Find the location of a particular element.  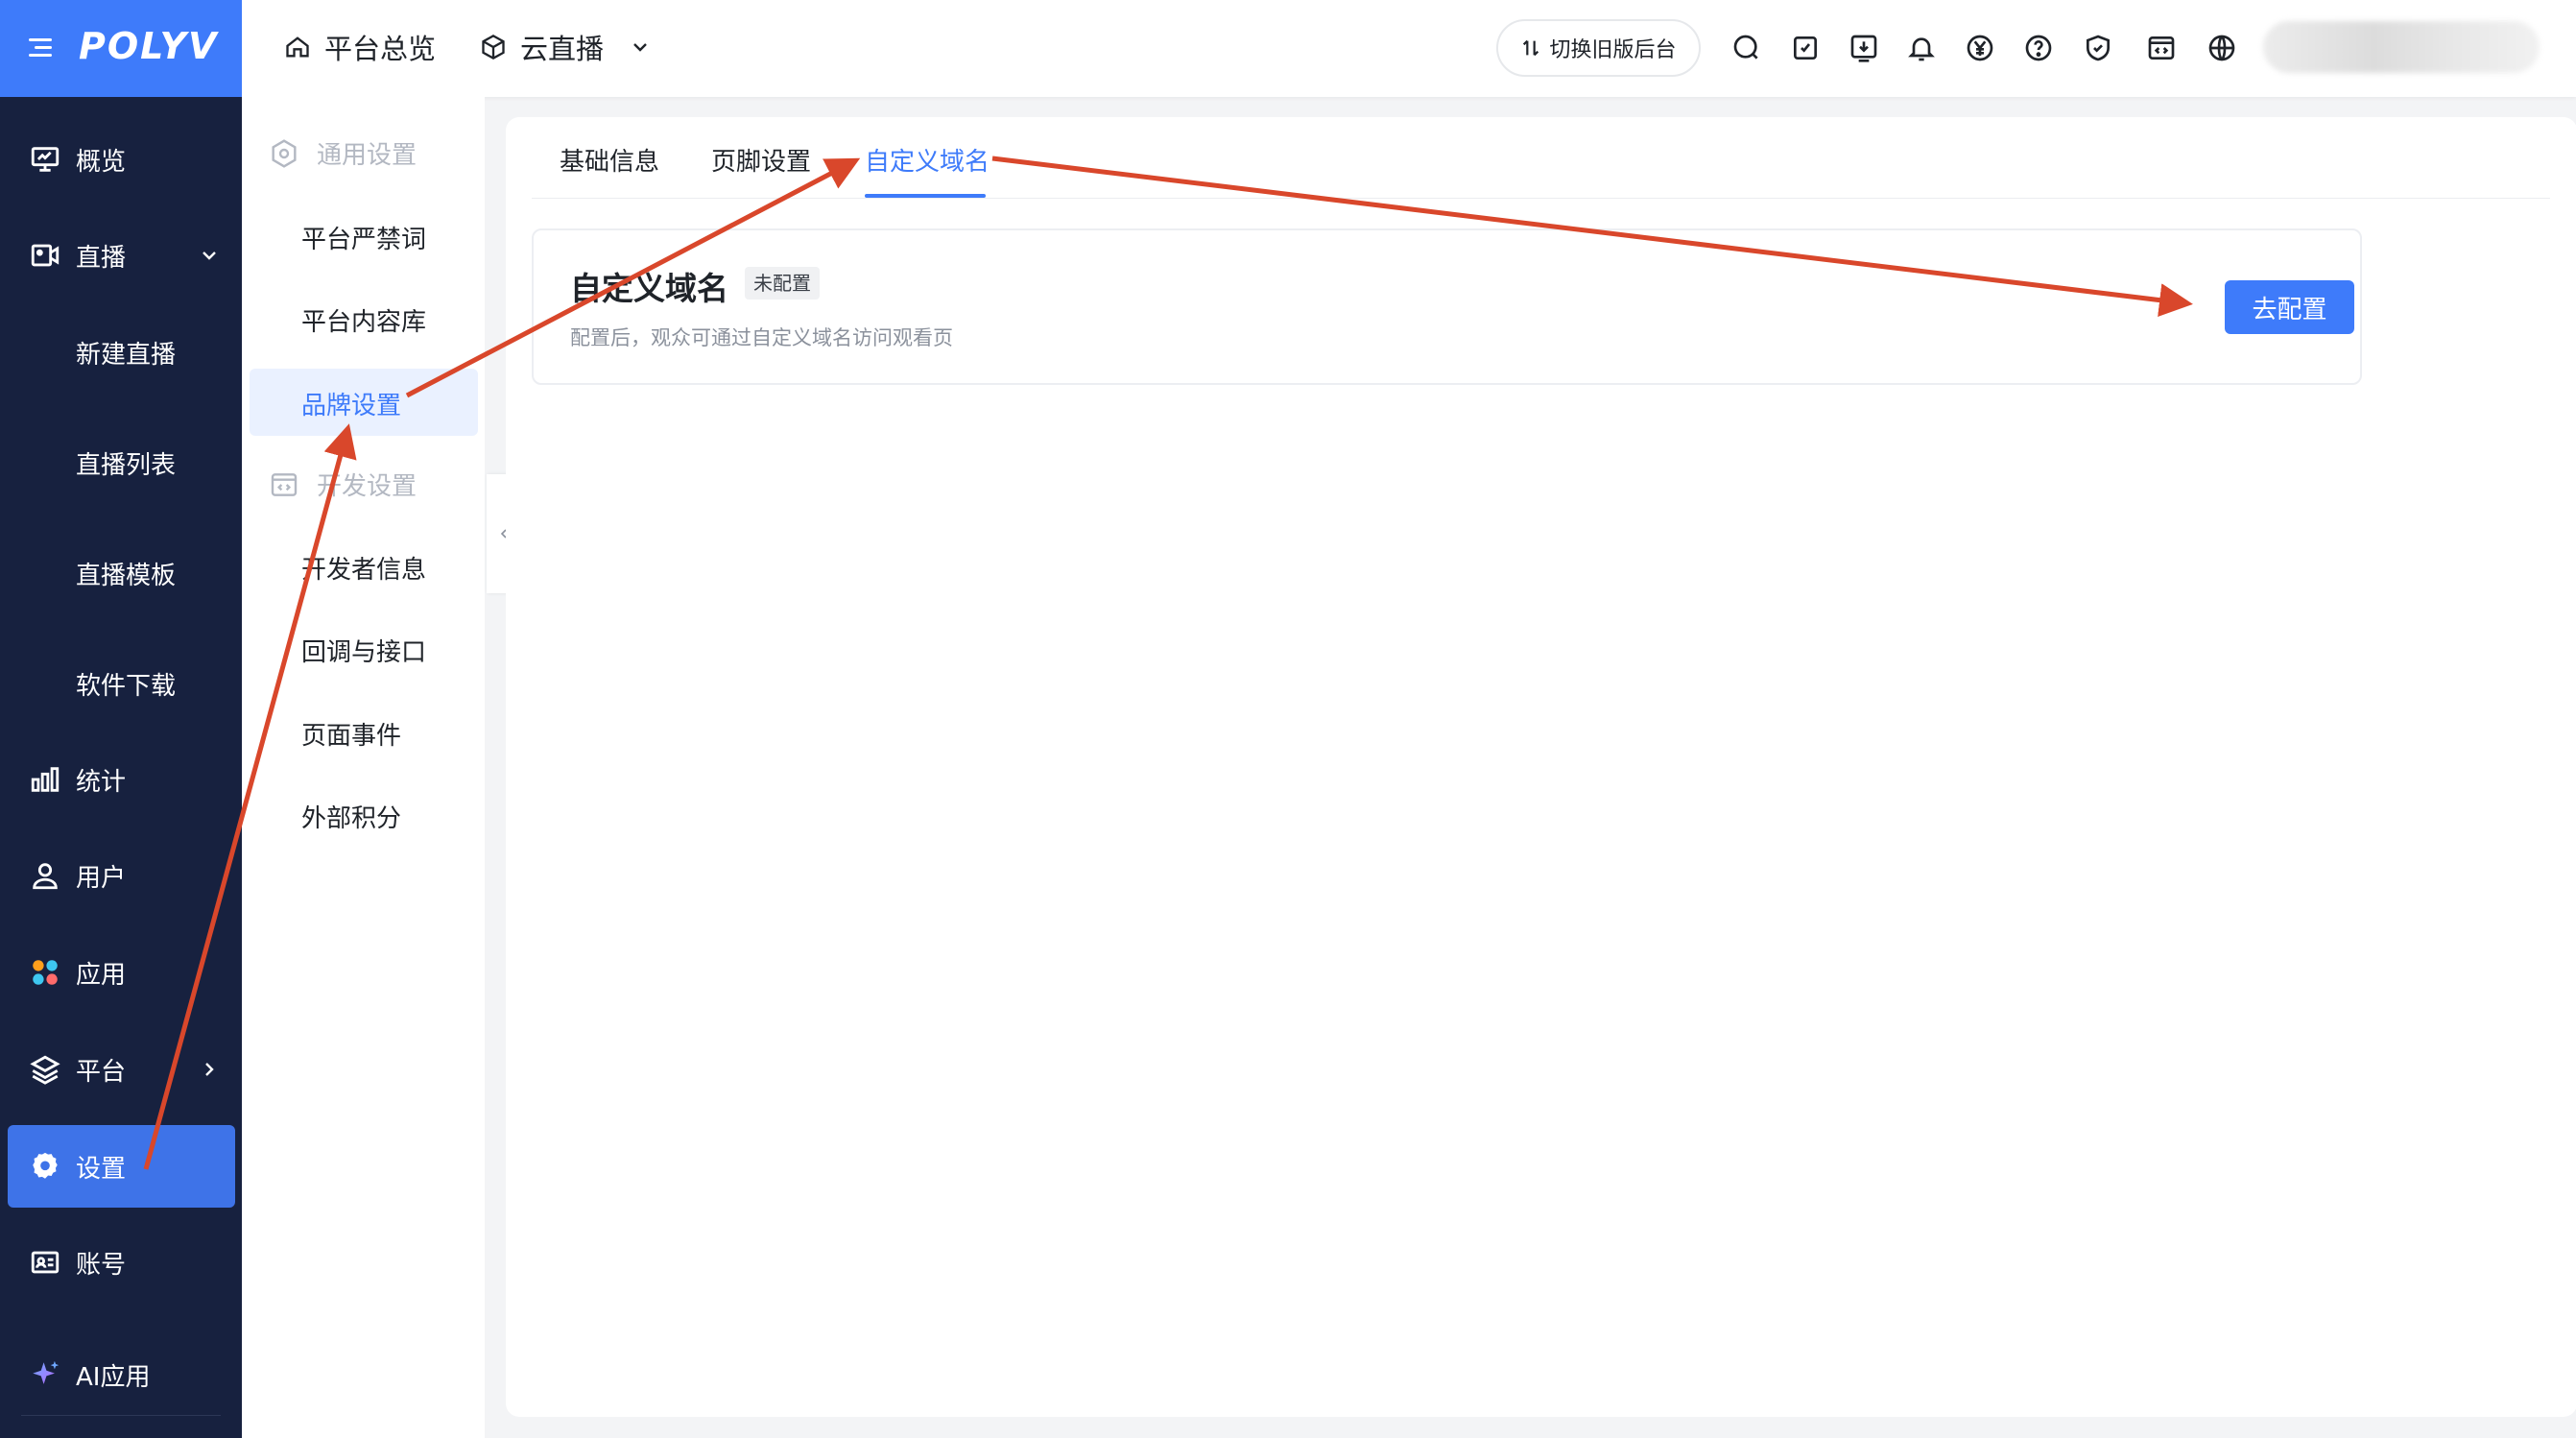

sidebar-item-stats: 统计 is located at coordinates (121, 779).